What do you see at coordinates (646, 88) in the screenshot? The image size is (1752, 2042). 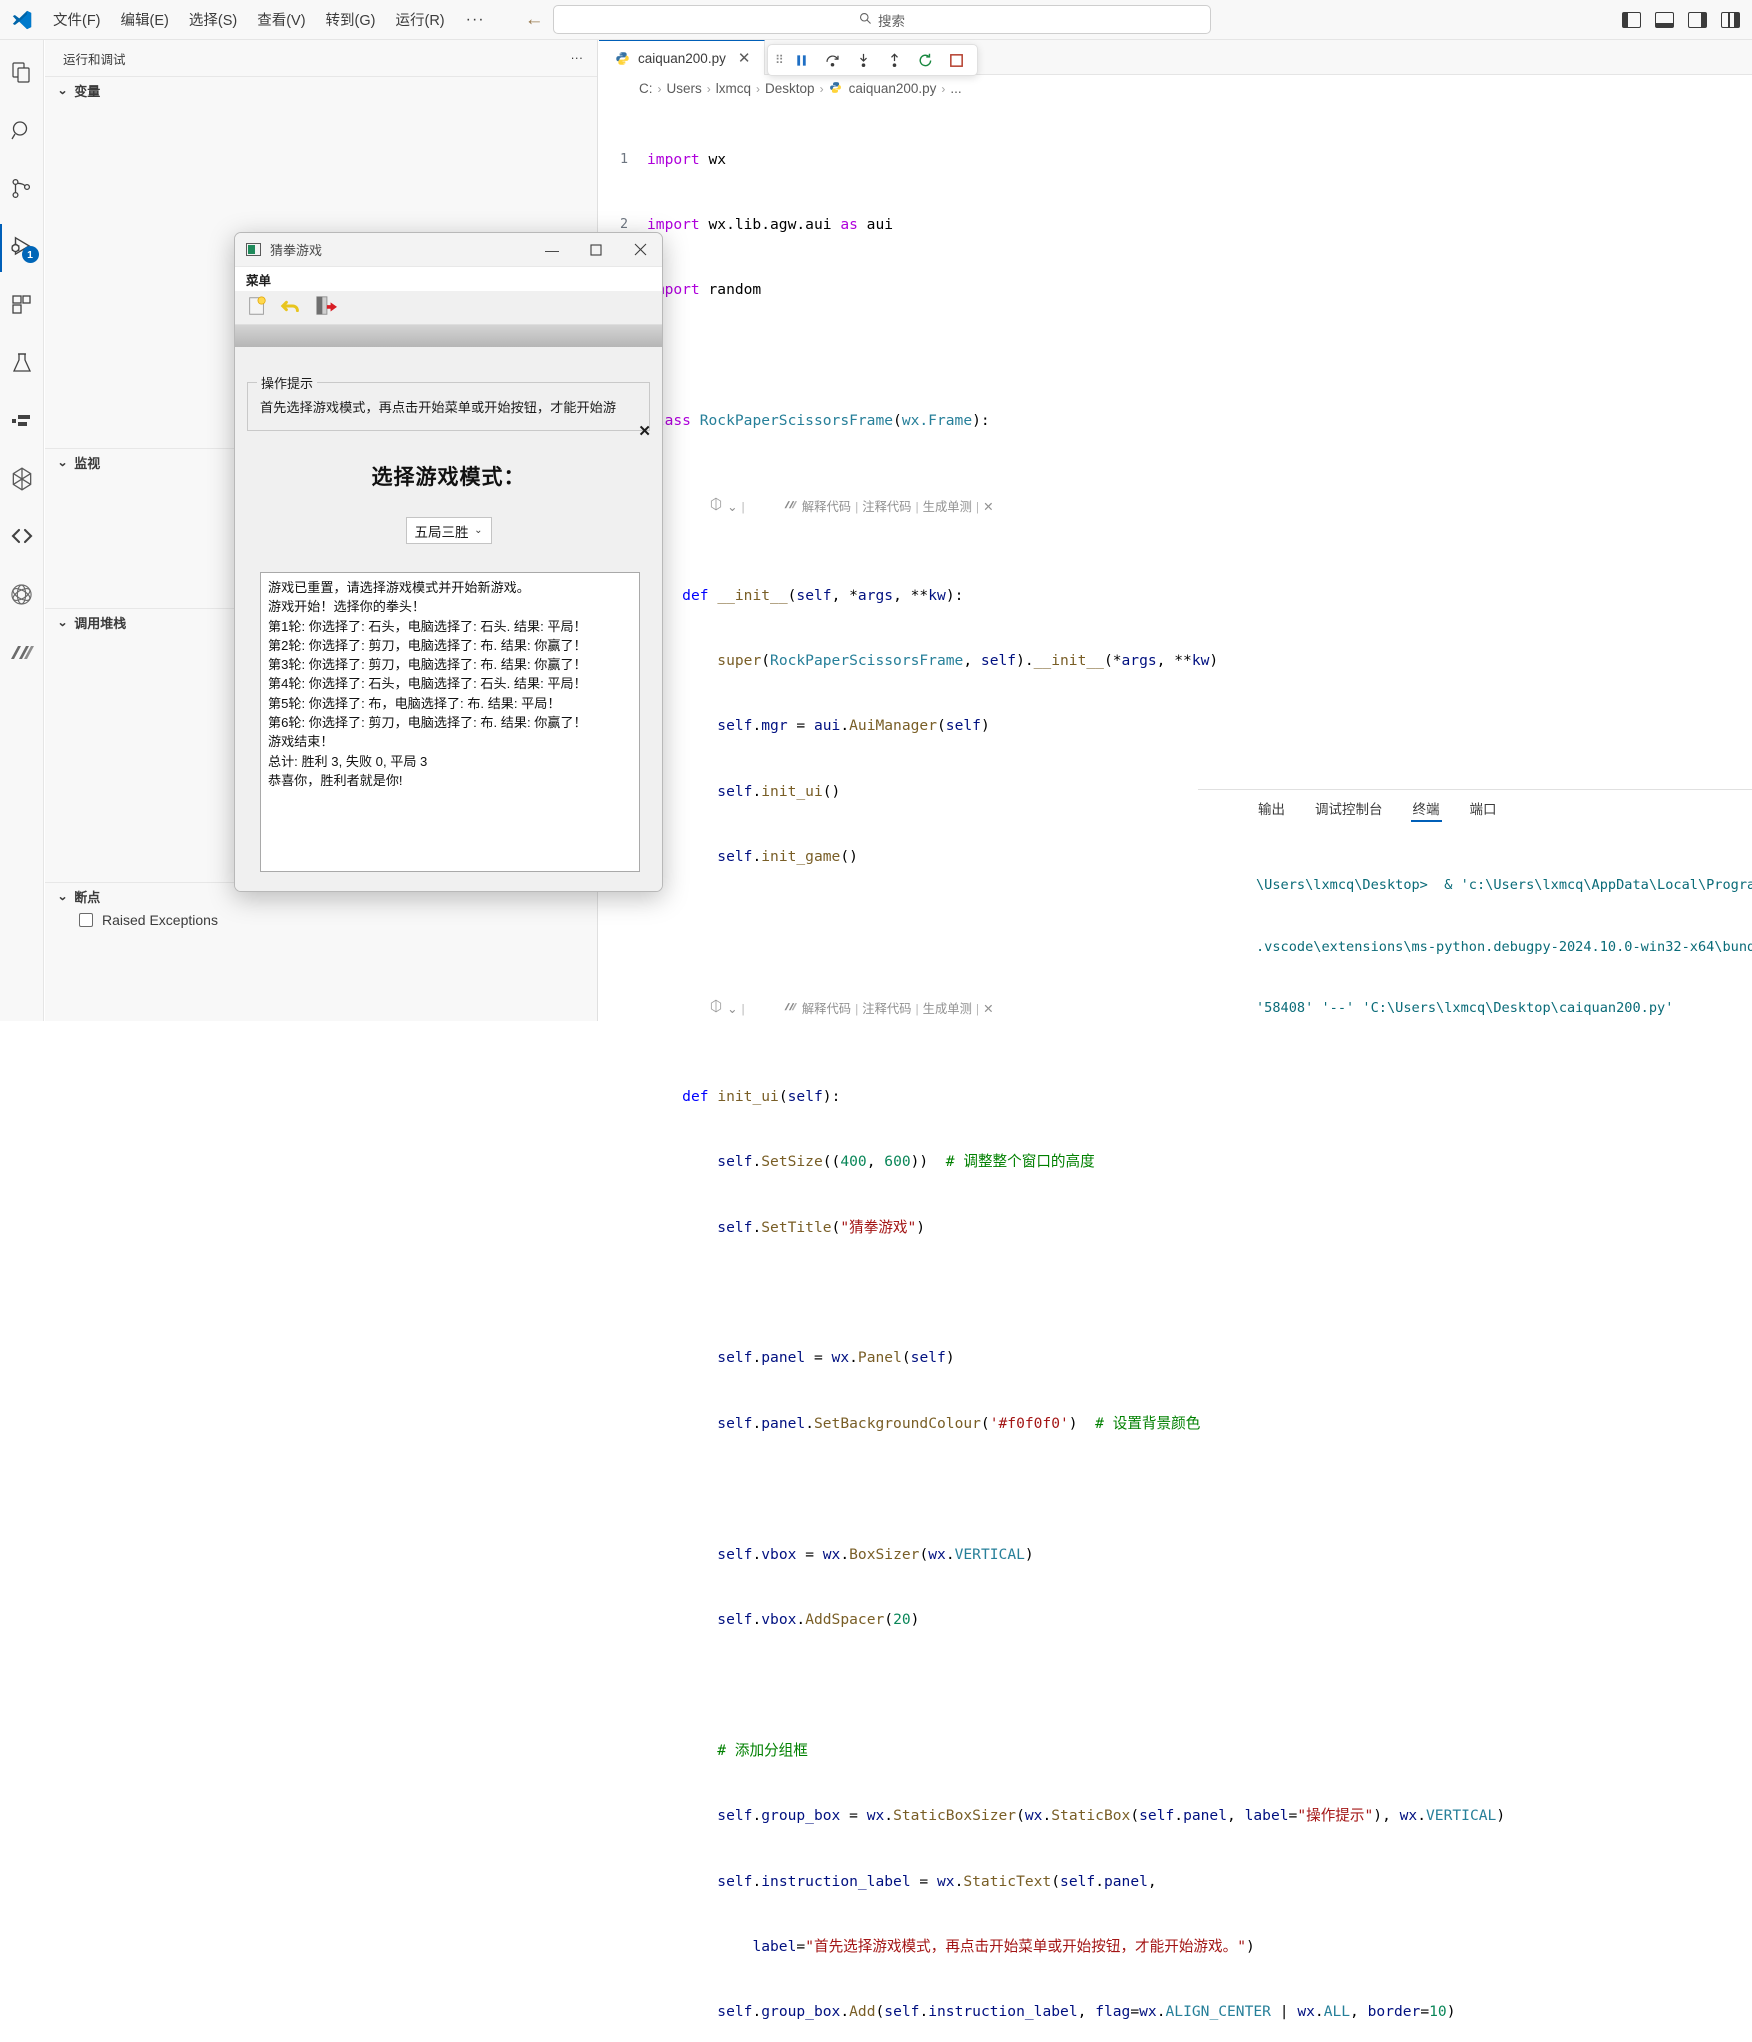 I see `breadcrumb-item-0: C:` at bounding box center [646, 88].